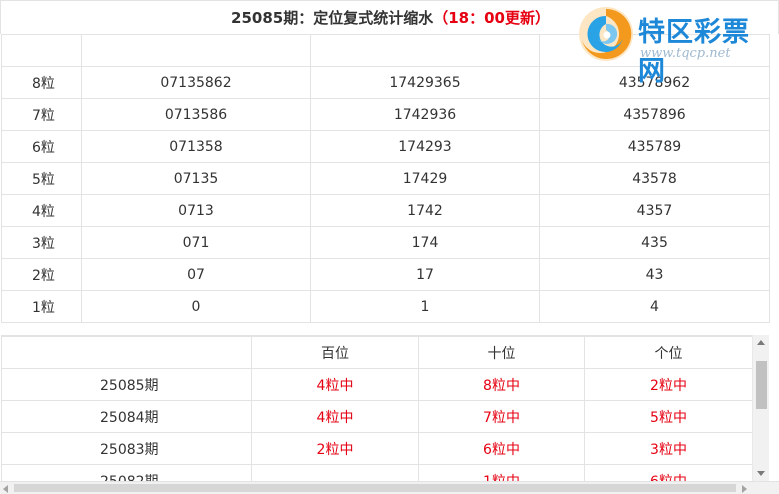 This screenshot has width=779, height=494. Describe the element at coordinates (685, 53) in the screenshot. I see `logo-site-url: www.tqcp.net` at that location.